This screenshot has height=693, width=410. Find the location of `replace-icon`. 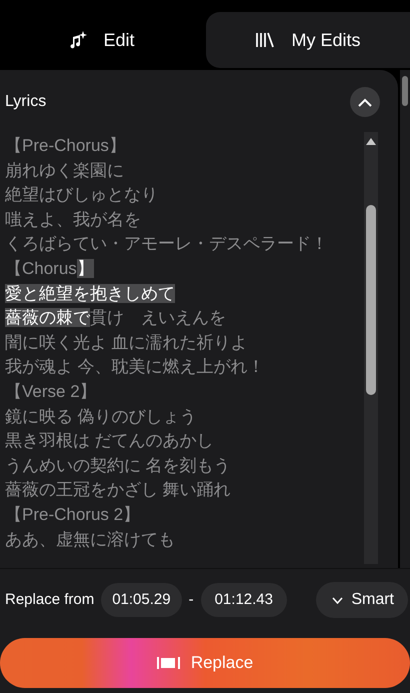

replace-icon is located at coordinates (168, 663).